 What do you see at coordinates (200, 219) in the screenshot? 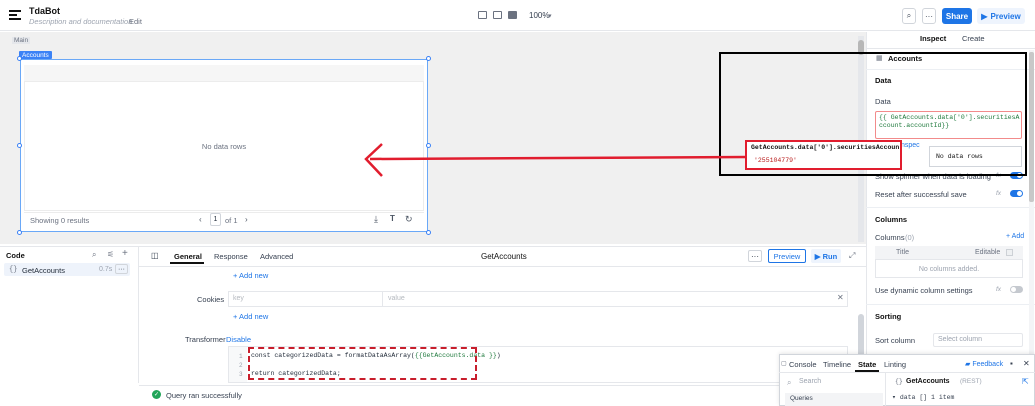
I see `prev-page-icon: ‹` at bounding box center [200, 219].